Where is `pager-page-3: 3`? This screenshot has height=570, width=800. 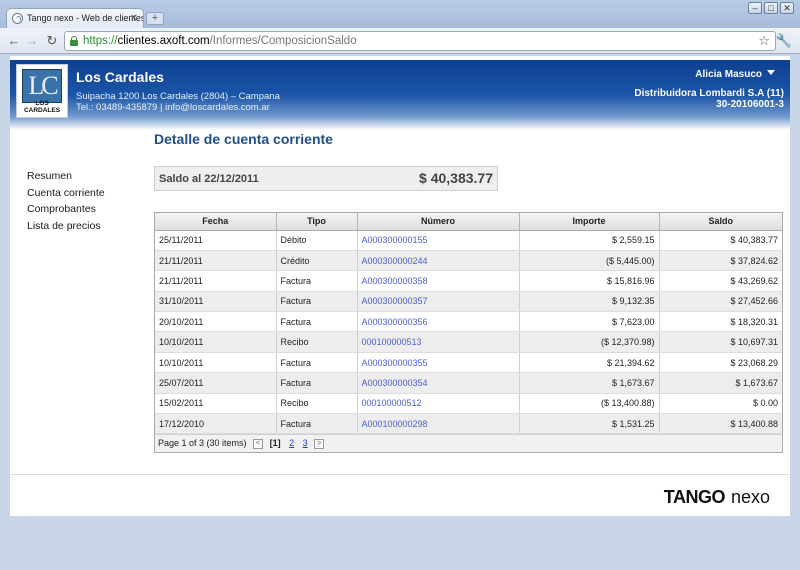
pager-page-3: 3 is located at coordinates (305, 443).